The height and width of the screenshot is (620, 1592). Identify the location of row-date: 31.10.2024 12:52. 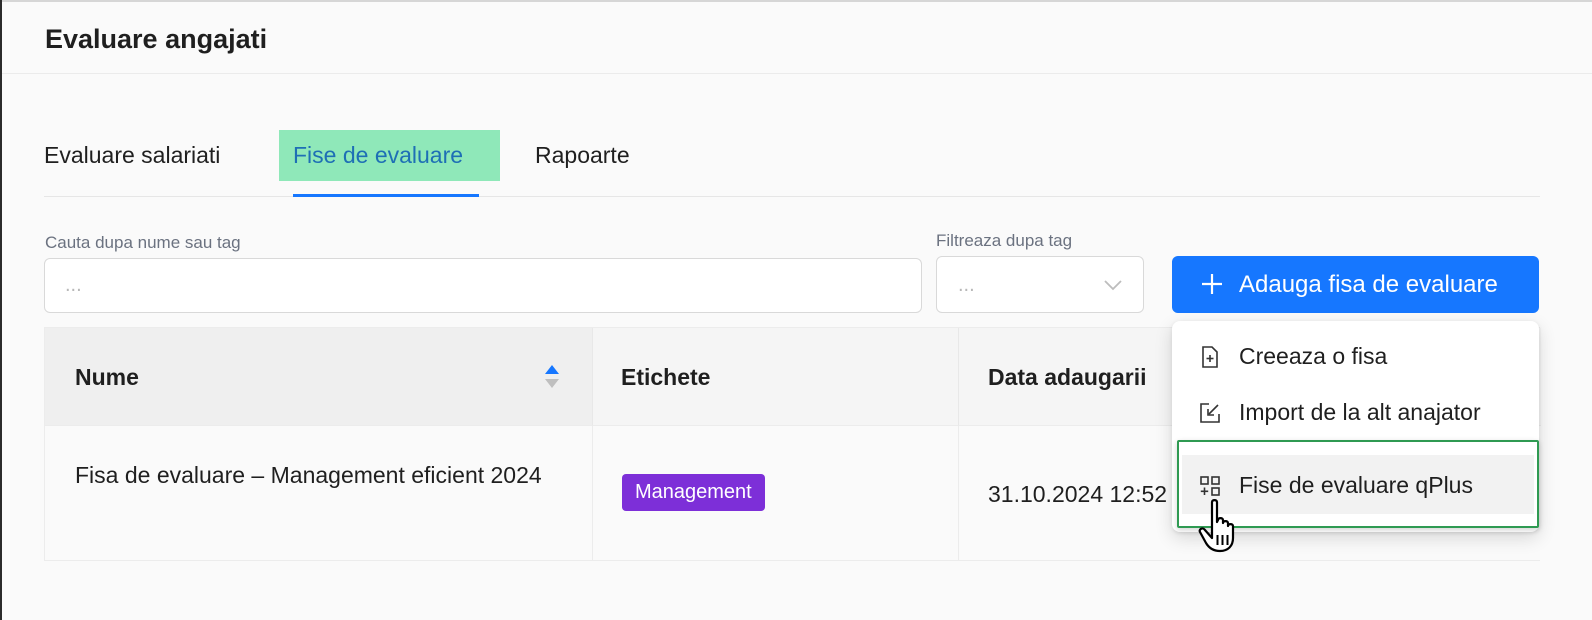
(1078, 494).